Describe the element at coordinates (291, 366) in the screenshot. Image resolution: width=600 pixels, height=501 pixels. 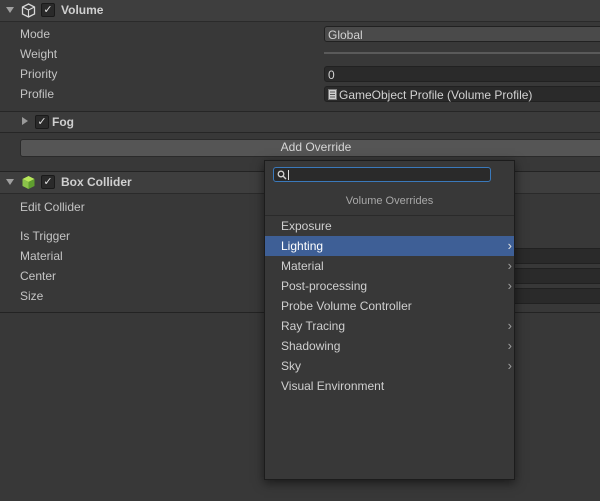
I see `menu-item-label: Sky` at that location.